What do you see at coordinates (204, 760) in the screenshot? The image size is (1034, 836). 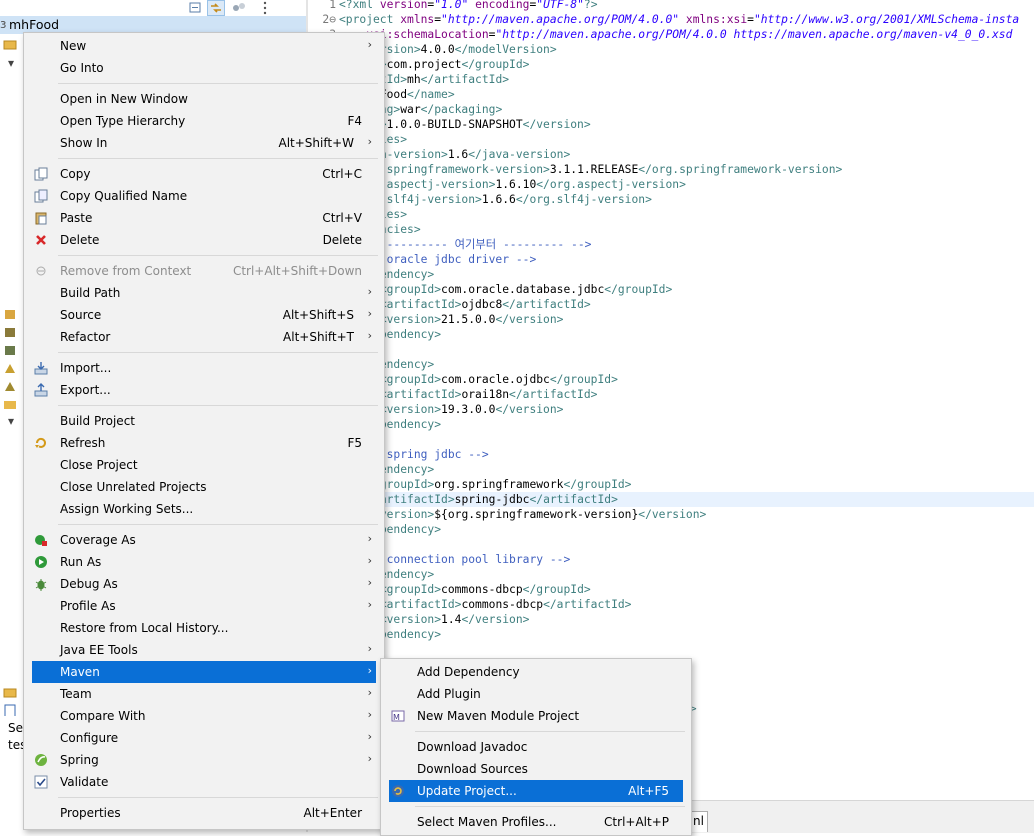 I see `menu-item-spring: Spring ›` at bounding box center [204, 760].